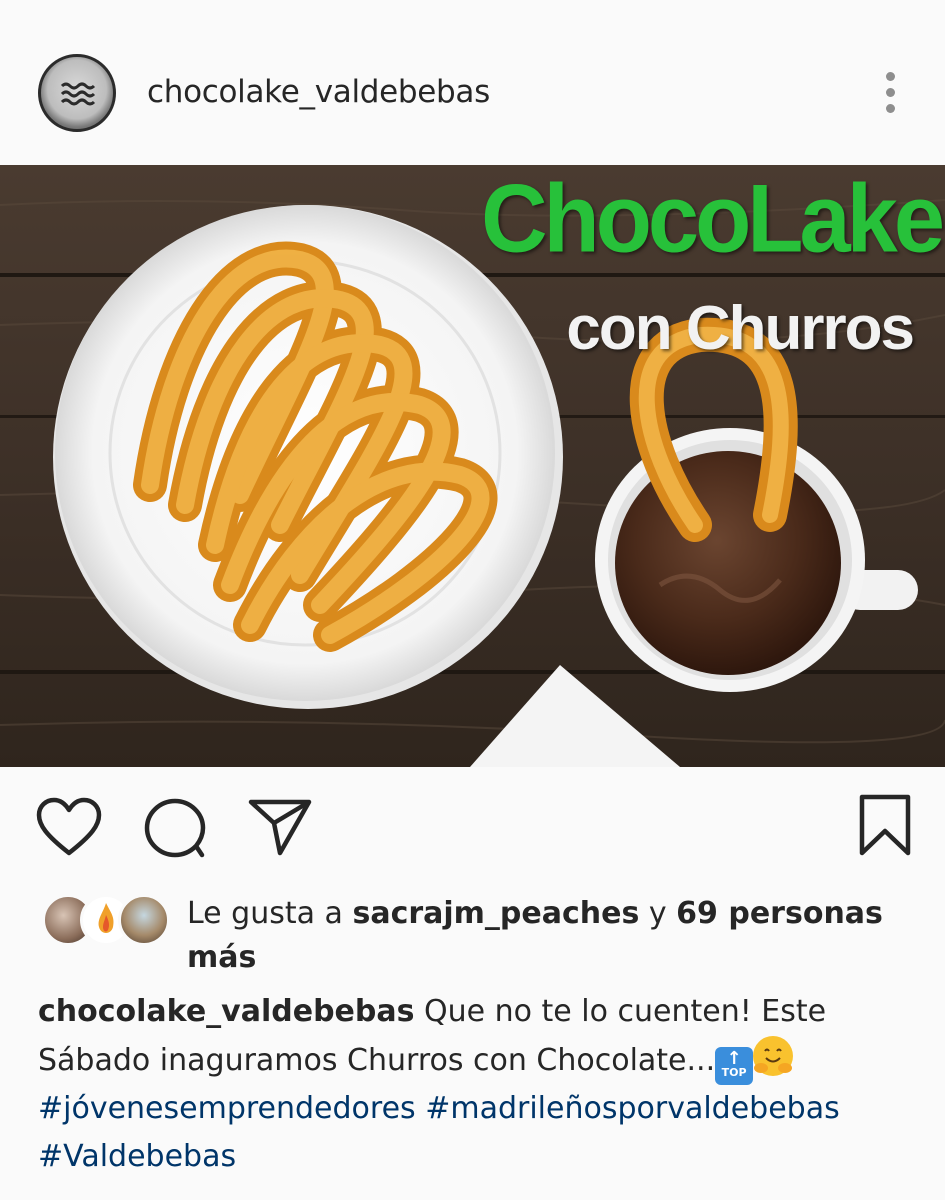 This screenshot has height=1200, width=945. I want to click on more-options-icon, so click(890, 95).